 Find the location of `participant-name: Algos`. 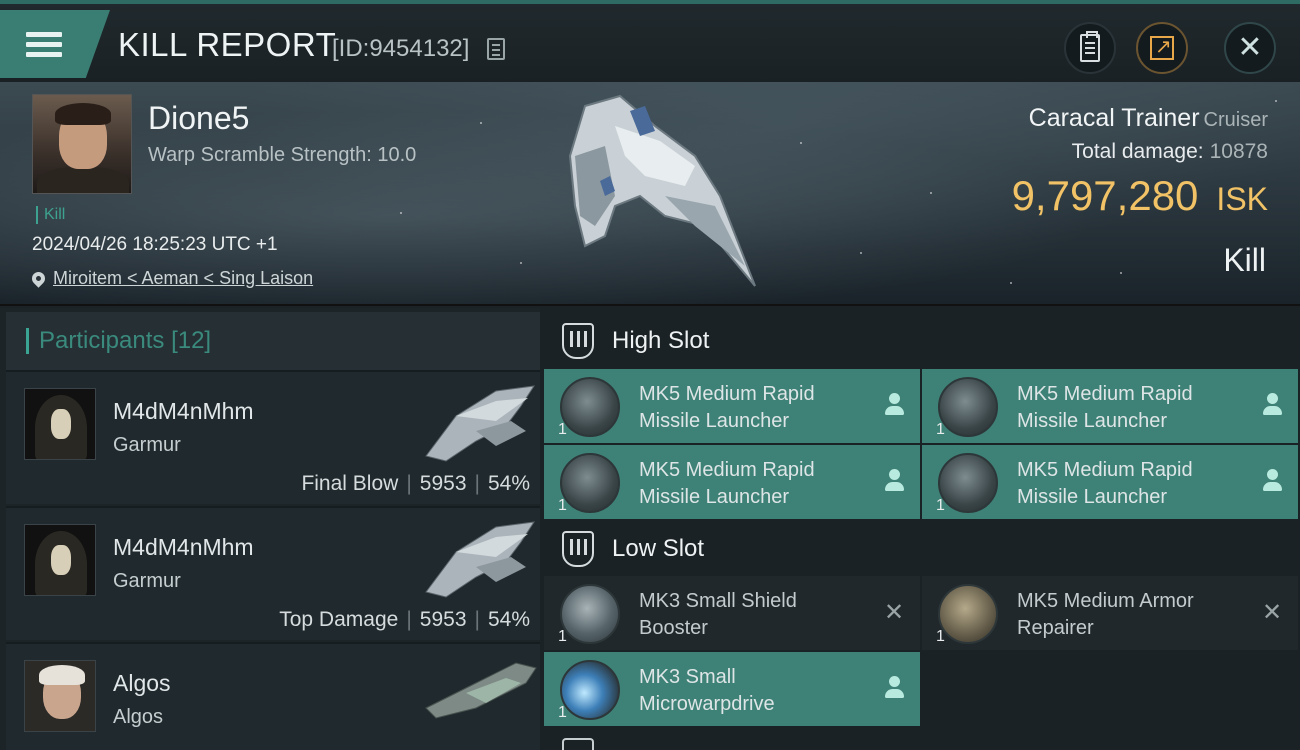

participant-name: Algos is located at coordinates (142, 683).